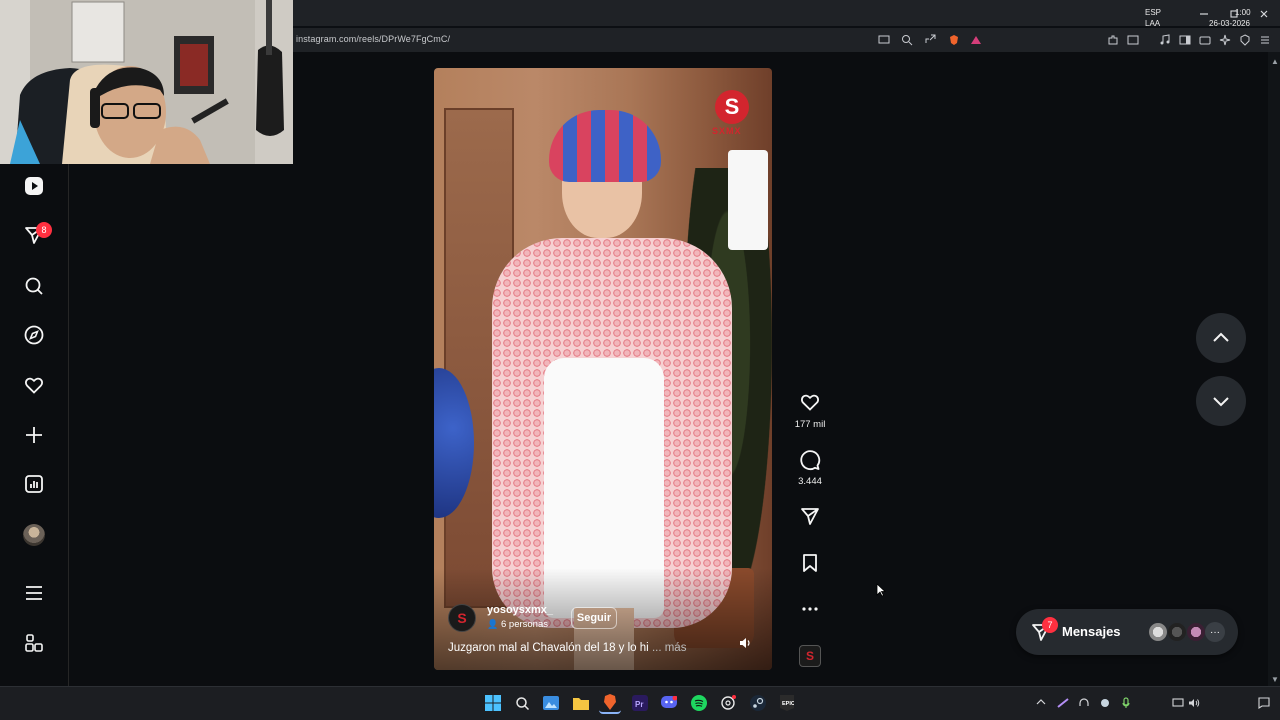  I want to click on more-menu-icon, so click(34, 593).